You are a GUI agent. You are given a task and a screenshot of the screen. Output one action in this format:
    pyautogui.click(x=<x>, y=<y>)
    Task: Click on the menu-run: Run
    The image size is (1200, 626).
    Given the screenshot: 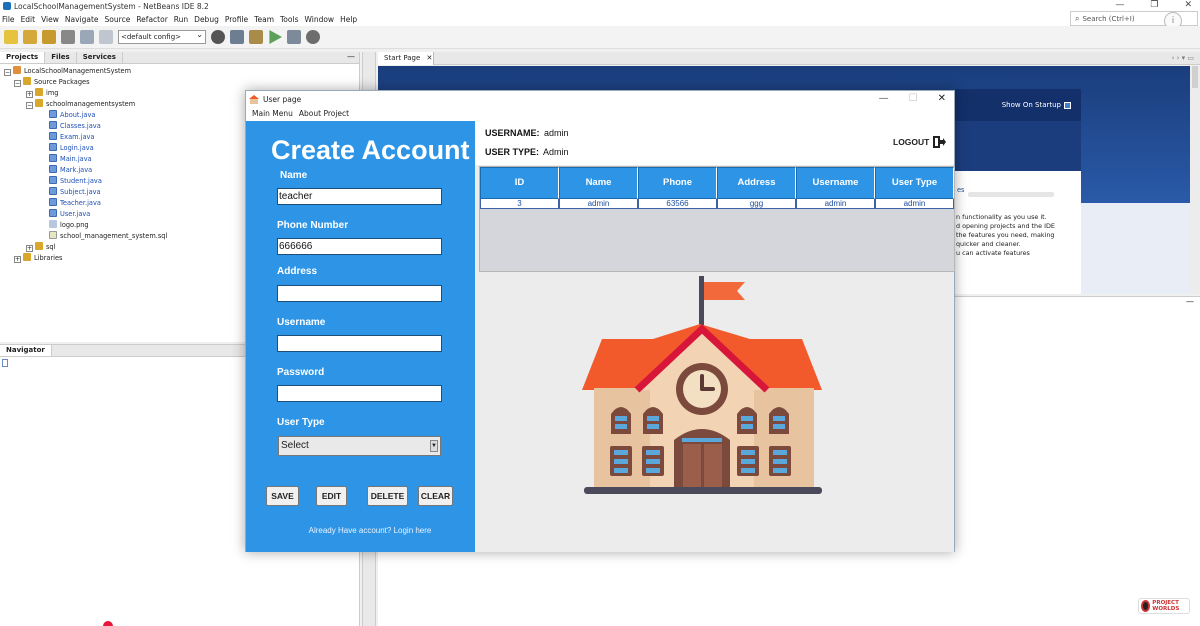 What is the action you would take?
    pyautogui.click(x=181, y=19)
    